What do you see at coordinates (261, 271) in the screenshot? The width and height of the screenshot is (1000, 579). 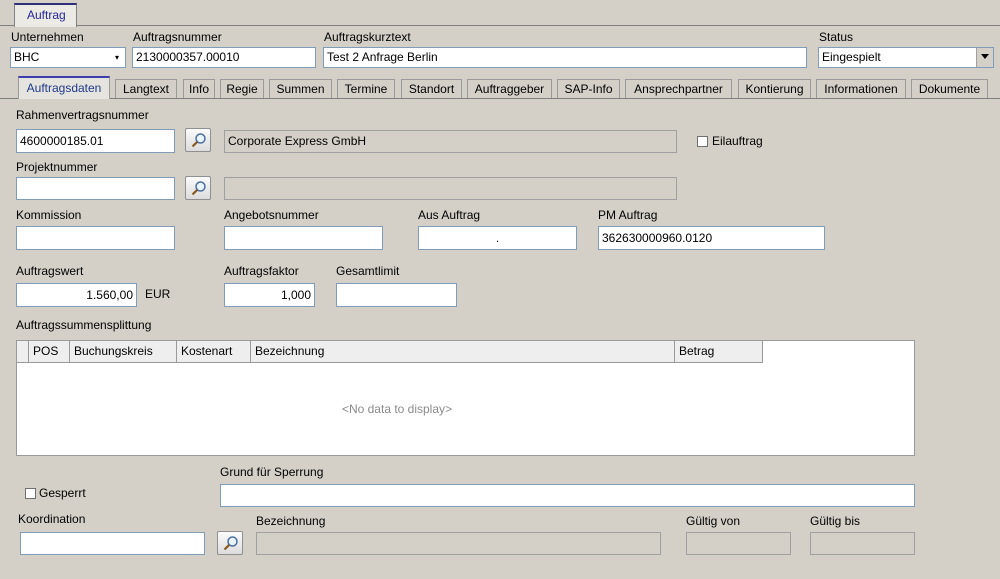 I see `faktor-label: Auftragsfaktor` at bounding box center [261, 271].